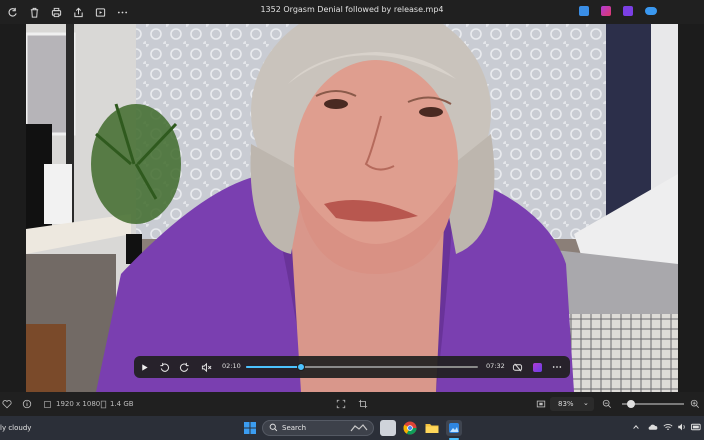  Describe the element at coordinates (27, 404) in the screenshot. I see `info-icon` at that location.